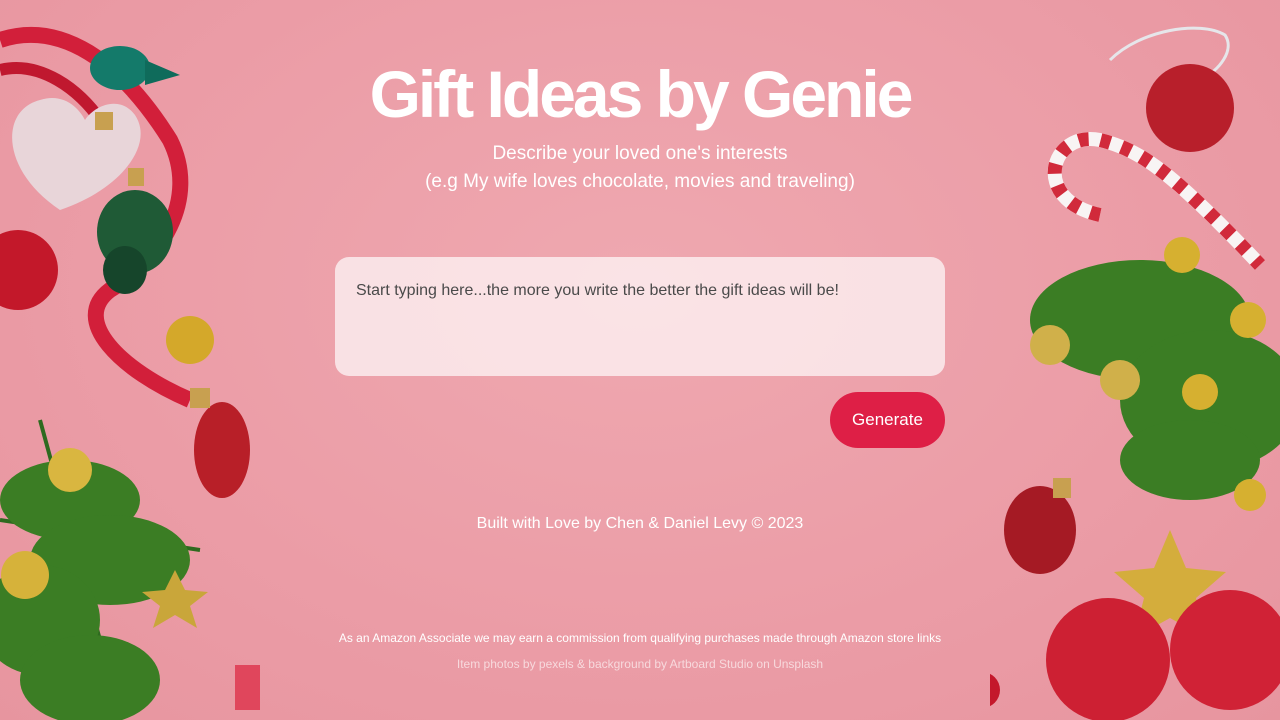 The image size is (1280, 720). I want to click on generate-button: Generate, so click(887, 420).